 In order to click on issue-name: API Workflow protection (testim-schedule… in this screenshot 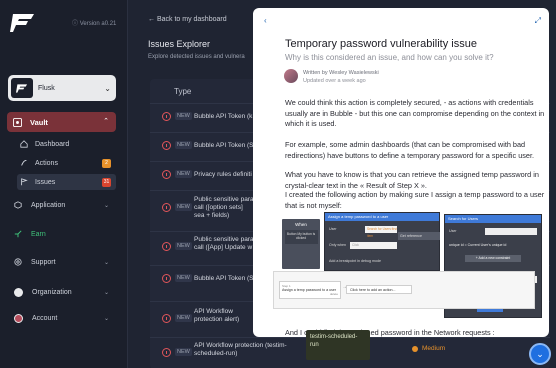, I will do `click(240, 349)`.